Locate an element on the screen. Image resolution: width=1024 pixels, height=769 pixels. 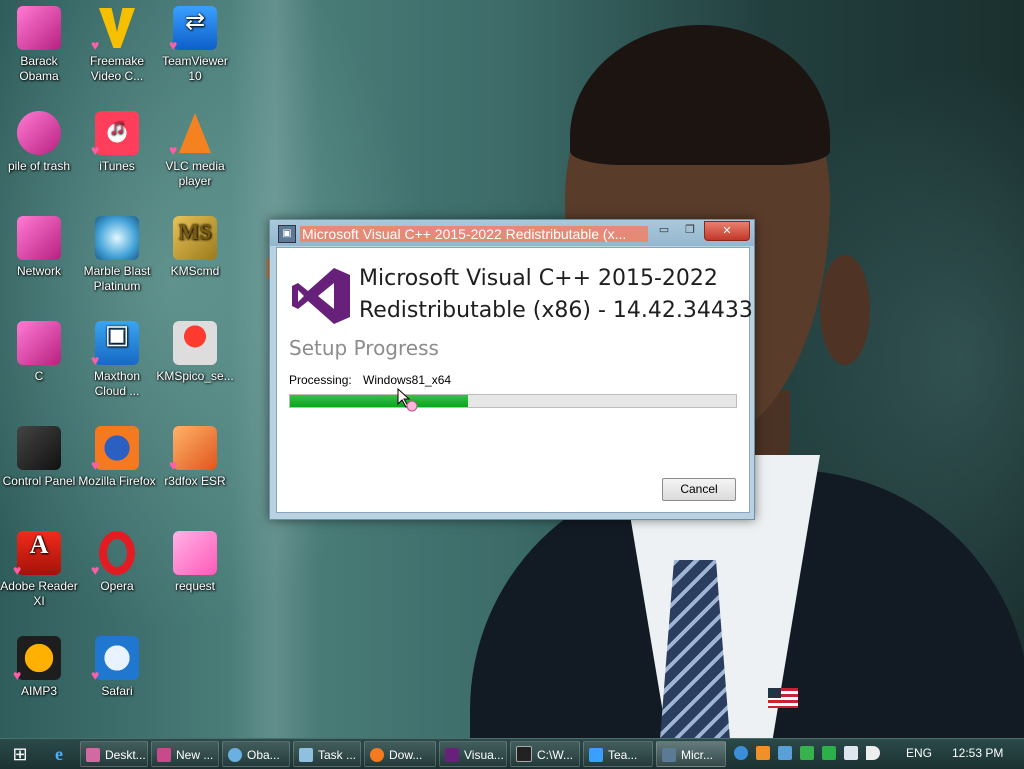
desktop-icon-label: r3dfox ESR is located at coordinates (195, 481).